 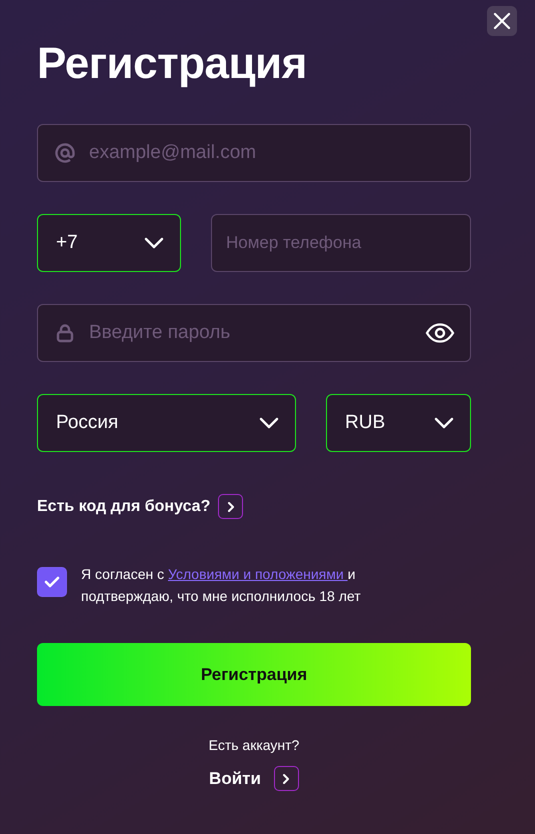 What do you see at coordinates (254, 153) in the screenshot?
I see `email-field: example@mail.com` at bounding box center [254, 153].